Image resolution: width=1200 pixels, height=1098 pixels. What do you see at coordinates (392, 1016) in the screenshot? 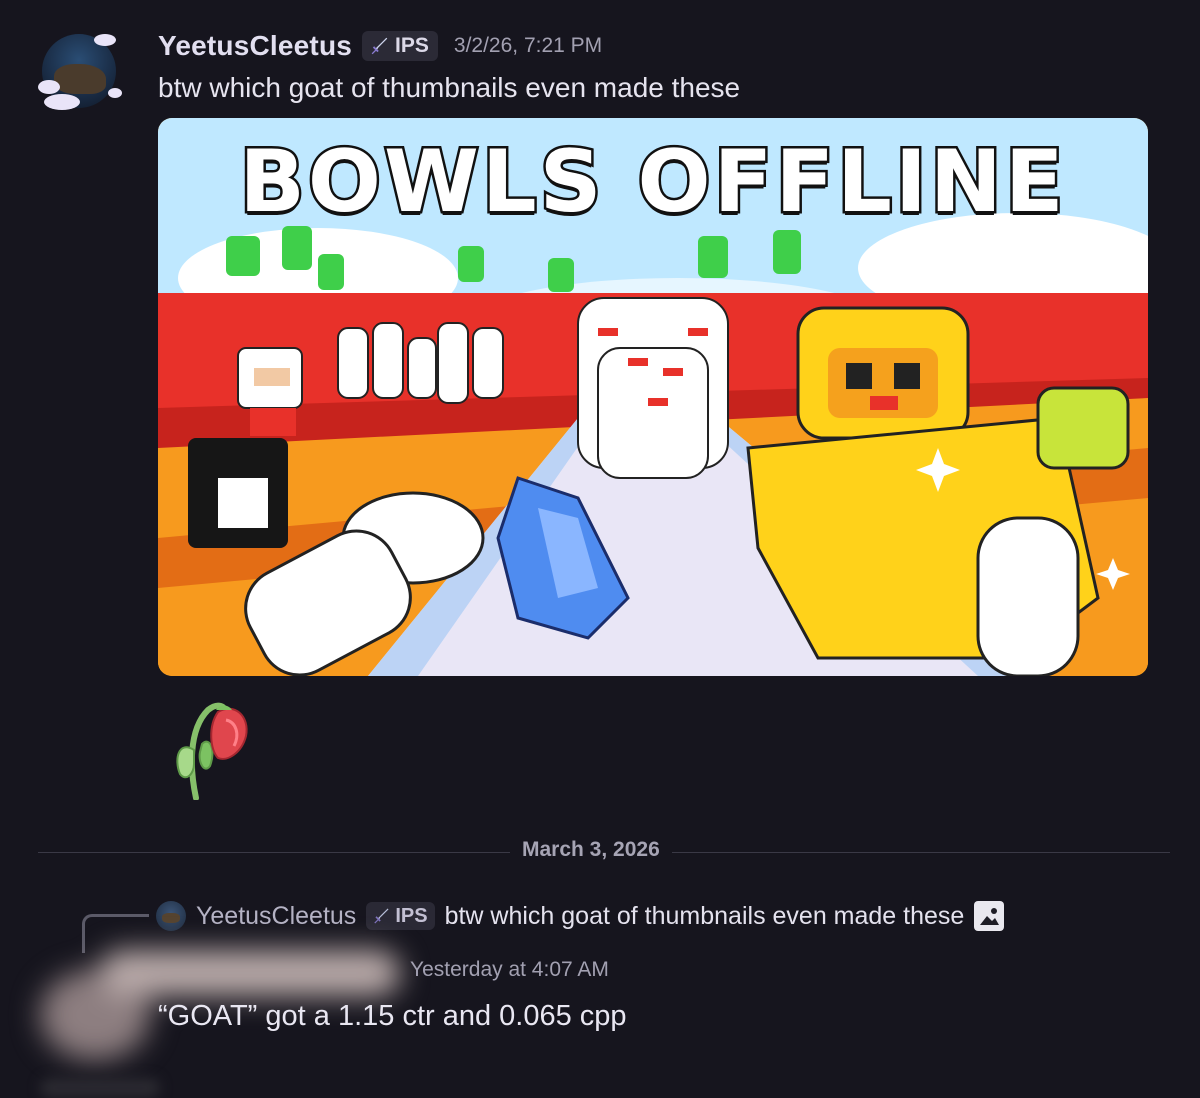
I see `message-2-content: “GOAT” got a 1.15 ctr and 0.065 cpp` at bounding box center [392, 1016].